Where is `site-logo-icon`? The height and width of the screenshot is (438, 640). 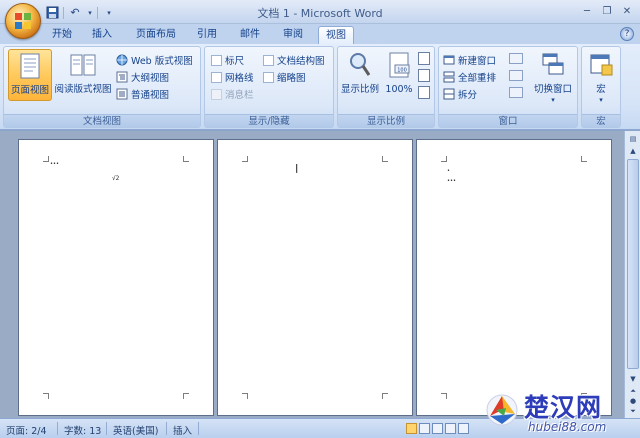 site-logo-icon is located at coordinates (502, 410).